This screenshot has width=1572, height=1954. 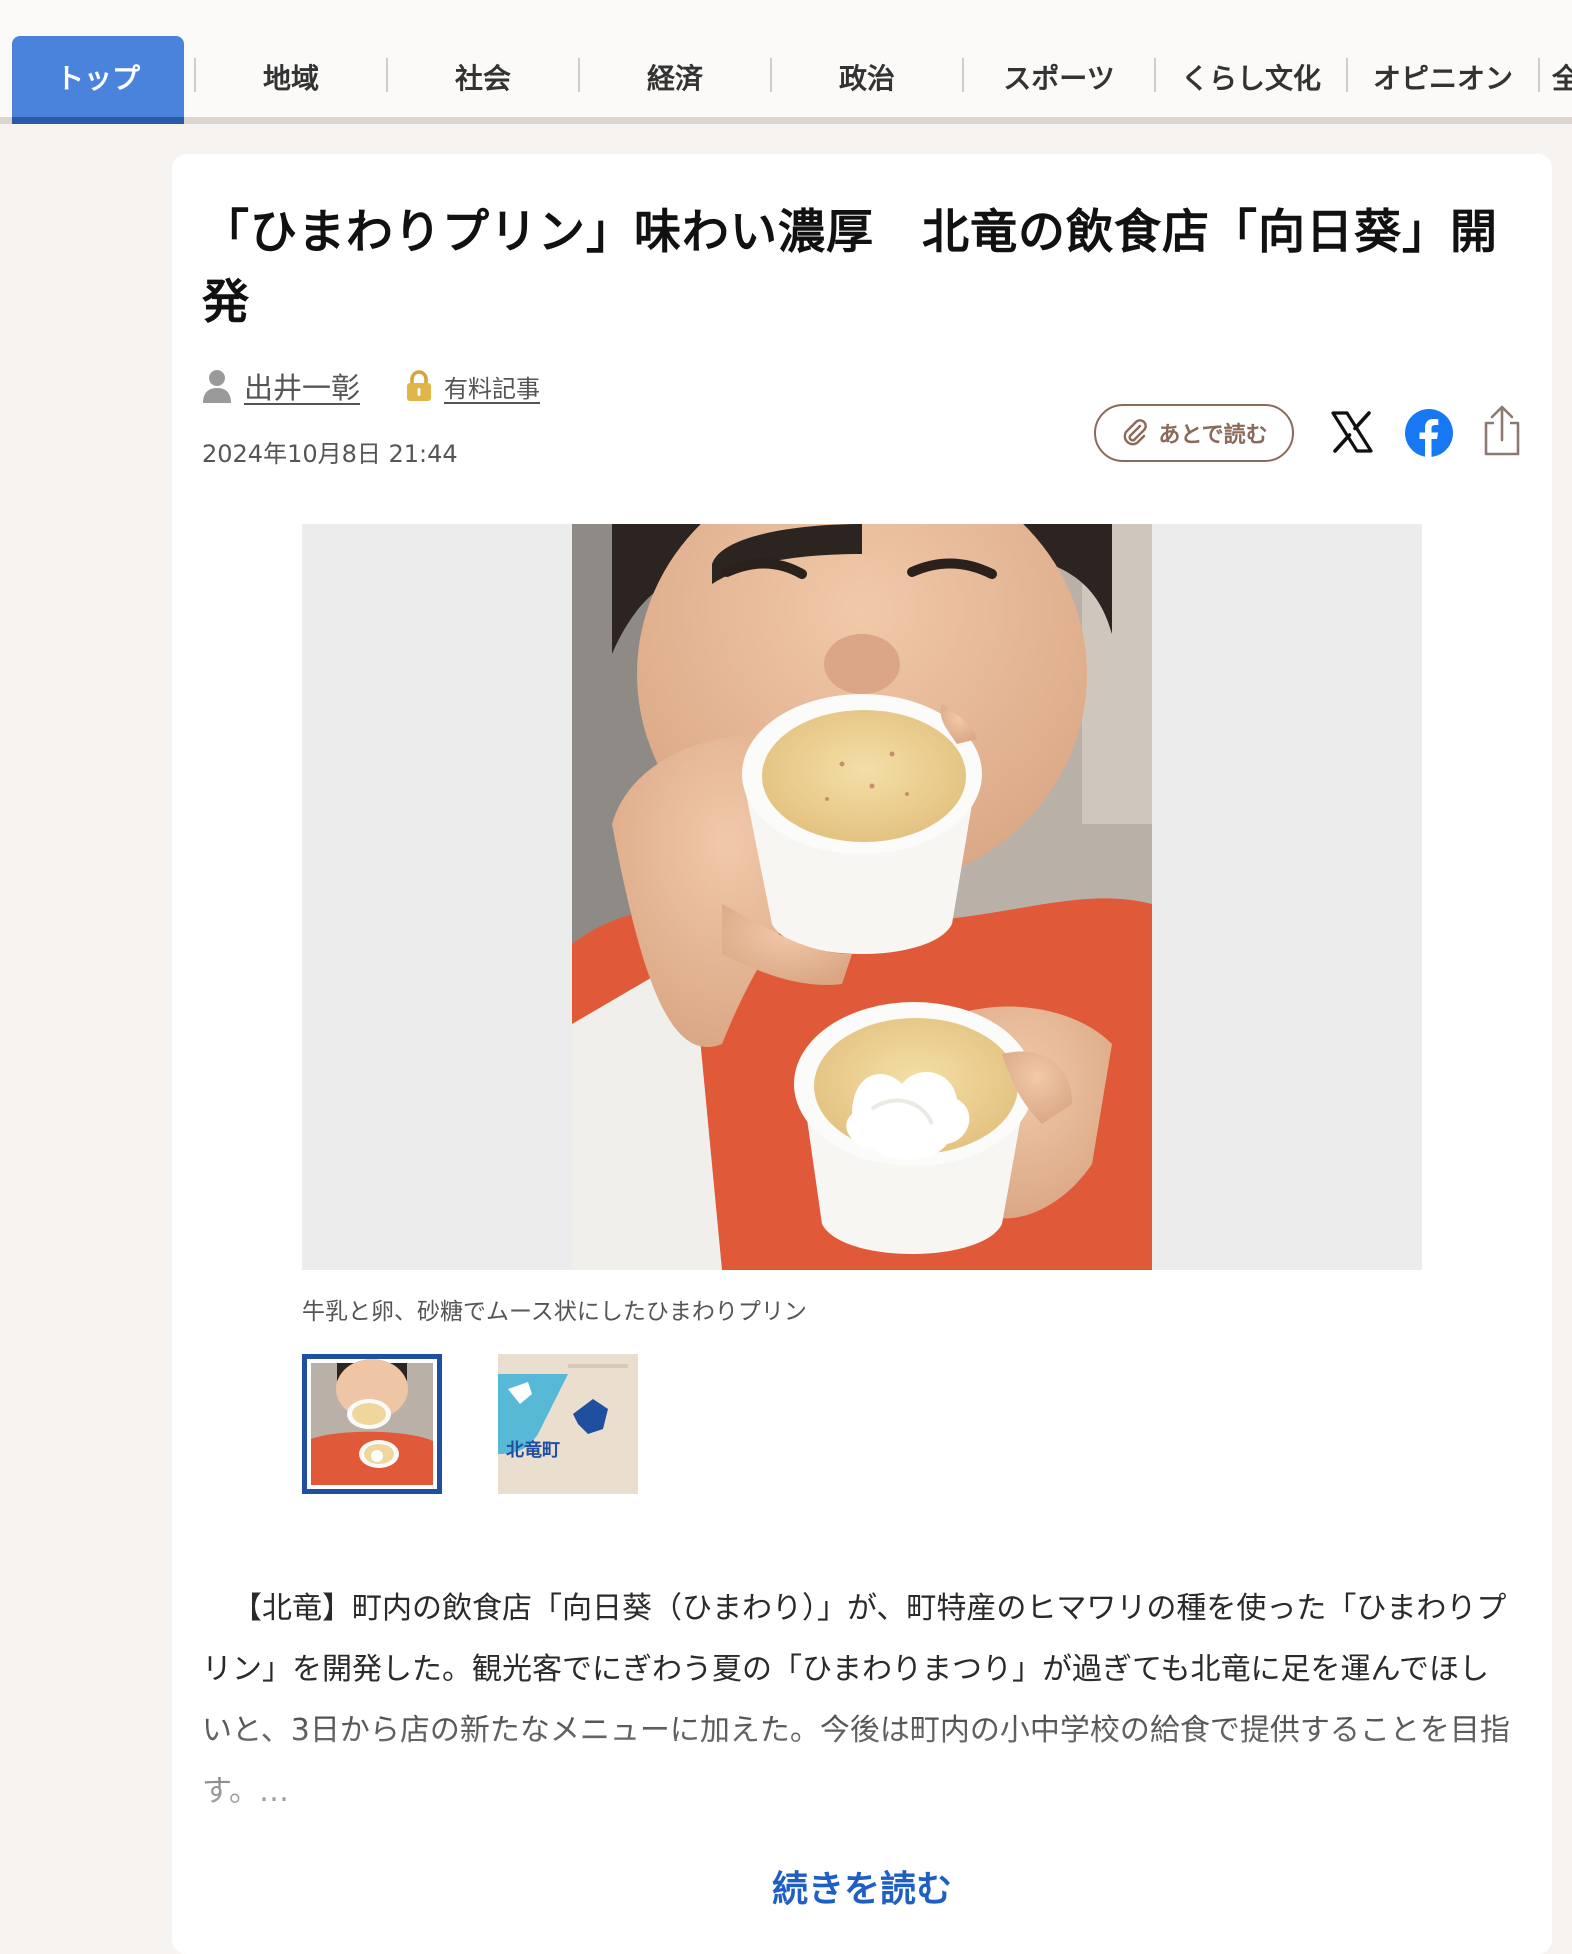 I want to click on tab-economy: 経済, so click(x=675, y=77).